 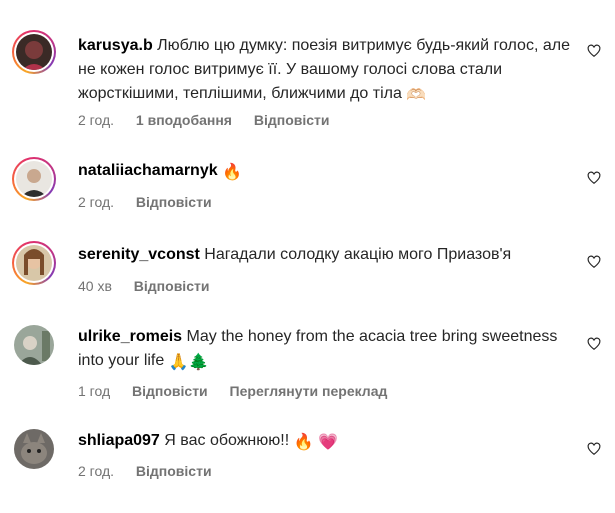 I want to click on comment-text: shliapa097 Я вас обожнюю!! 🔥 💗, so click(x=328, y=442).